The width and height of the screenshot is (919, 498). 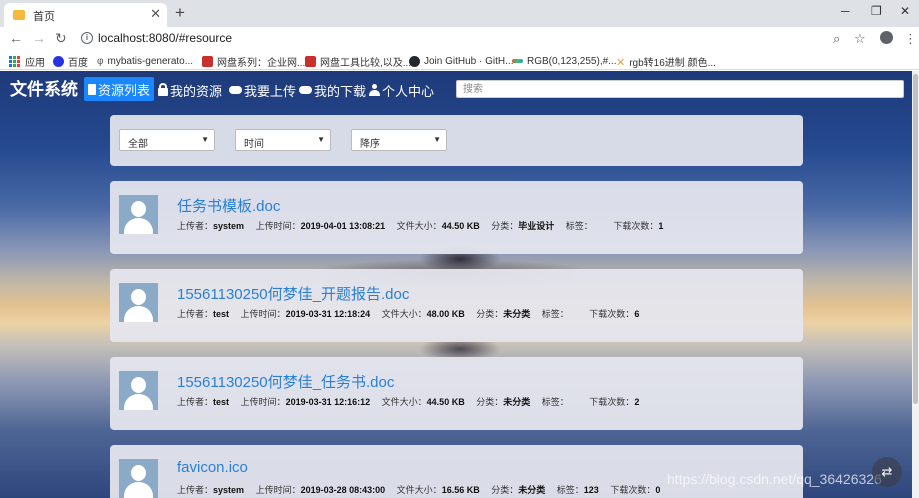 I want to click on folder-favicon-icon, so click(x=19, y=15).